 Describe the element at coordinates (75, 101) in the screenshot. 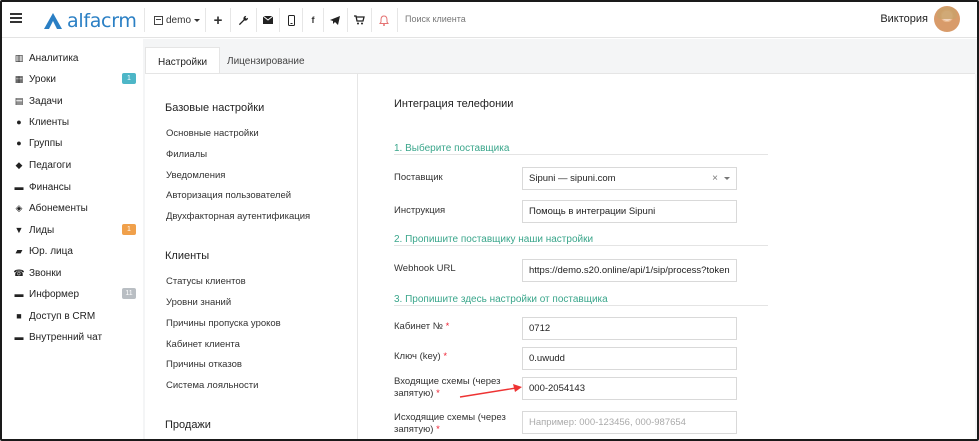

I see `sidebar-item-2: ▤ Задачи` at that location.